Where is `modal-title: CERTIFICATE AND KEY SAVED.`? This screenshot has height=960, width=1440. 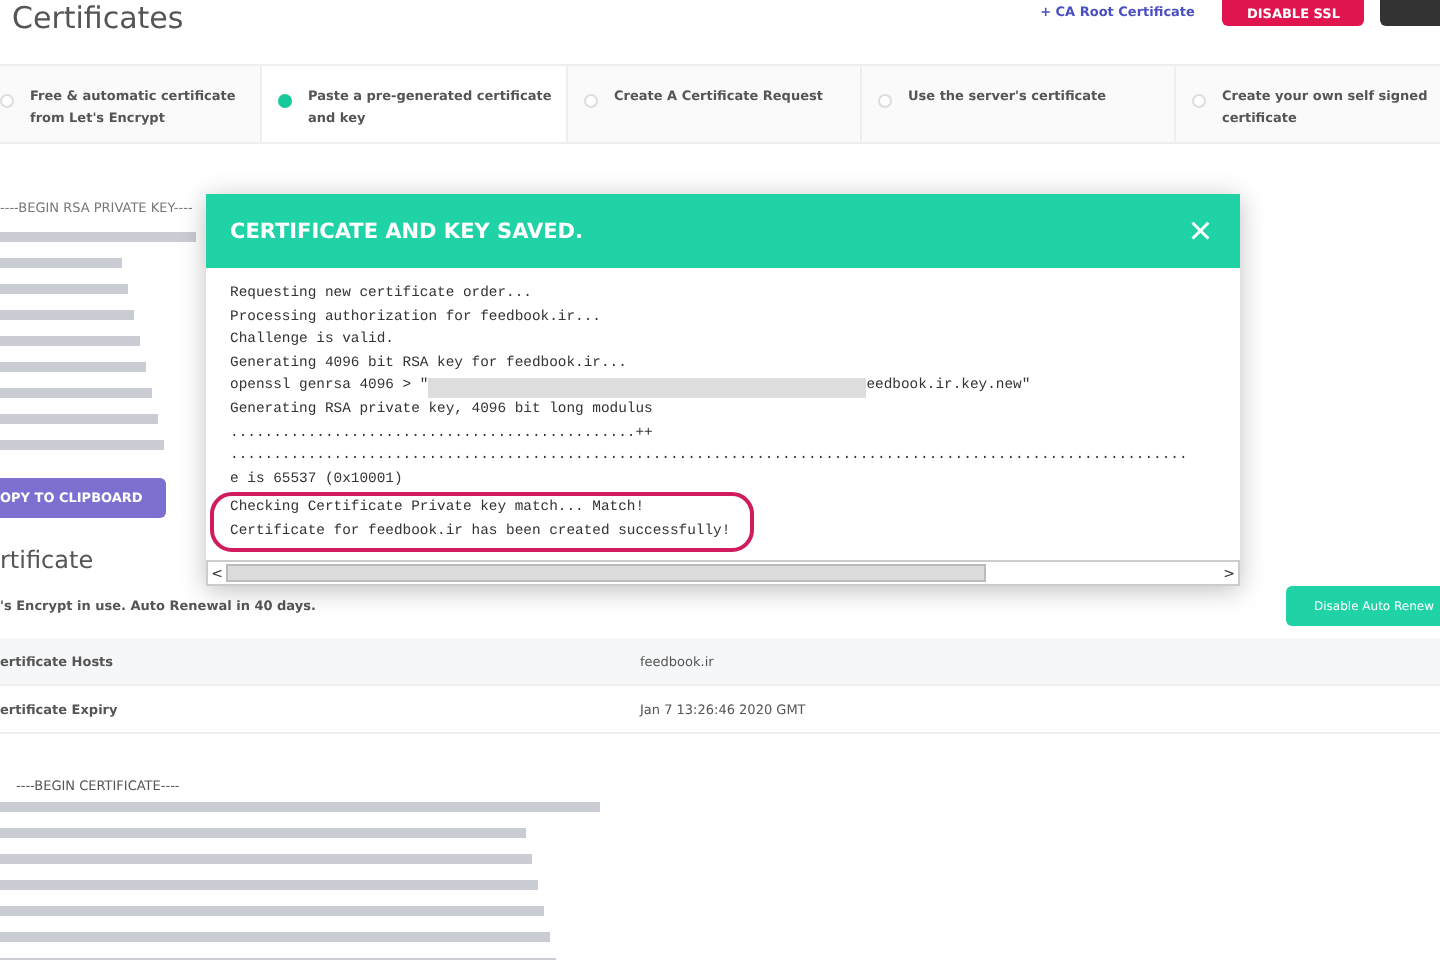
modal-title: CERTIFICATE AND KEY SAVED. is located at coordinates (406, 231).